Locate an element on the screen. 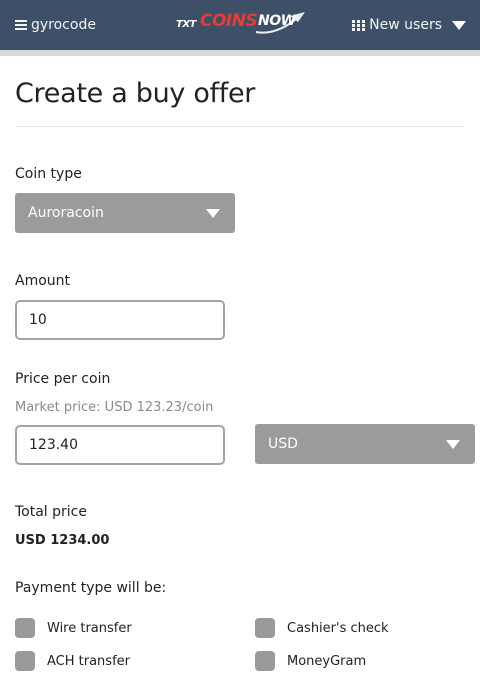 The image size is (480, 680). currency-select: USD is located at coordinates (365, 444).